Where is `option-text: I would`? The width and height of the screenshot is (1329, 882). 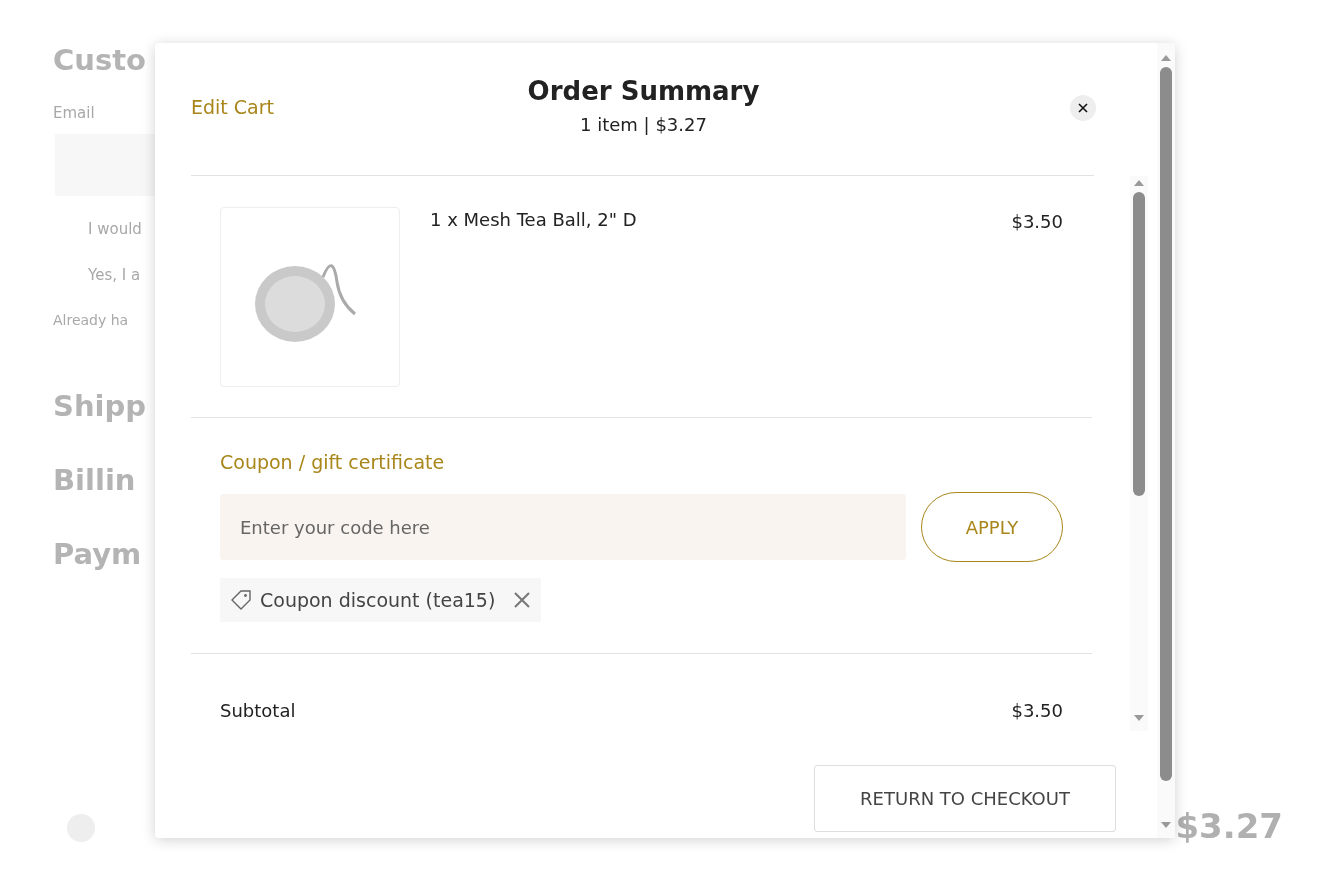
option-text: I would is located at coordinates (115, 229).